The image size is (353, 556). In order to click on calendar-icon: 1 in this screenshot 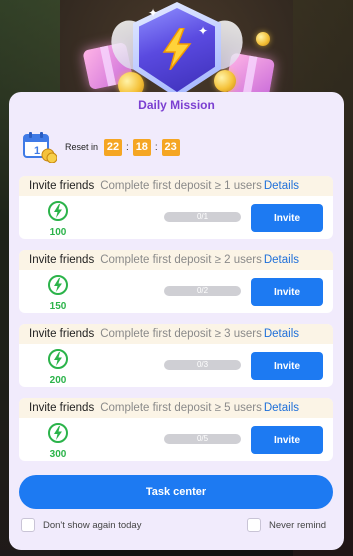, I will do `click(40, 147)`.